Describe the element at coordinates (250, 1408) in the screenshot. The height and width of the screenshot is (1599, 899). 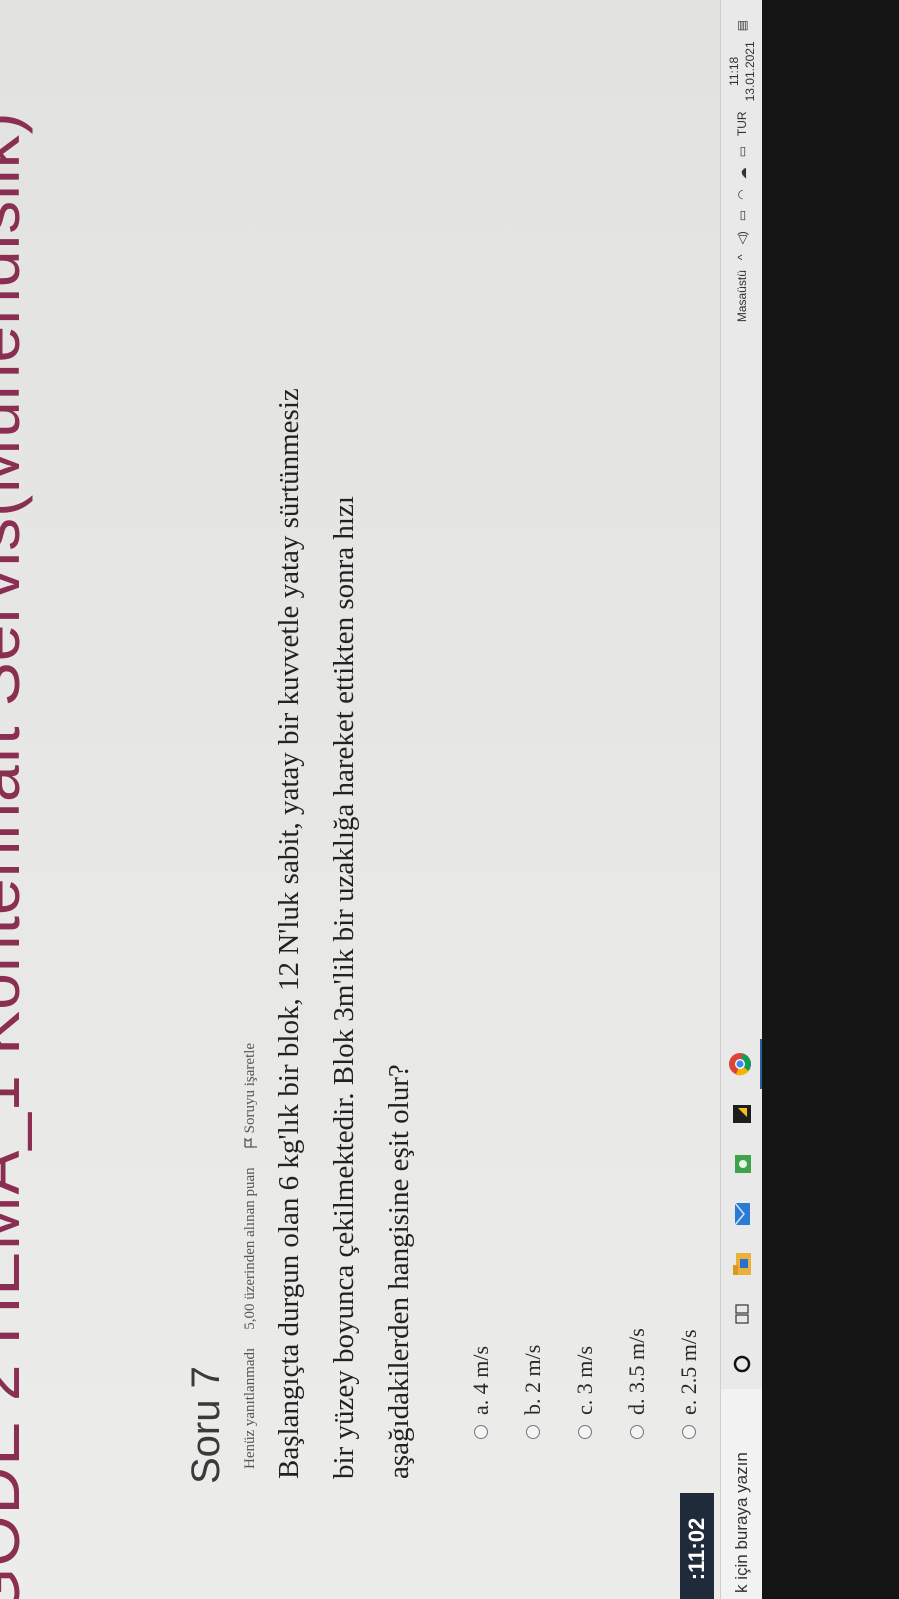
I see `question-status: Henüz yanıtlanmadı` at that location.